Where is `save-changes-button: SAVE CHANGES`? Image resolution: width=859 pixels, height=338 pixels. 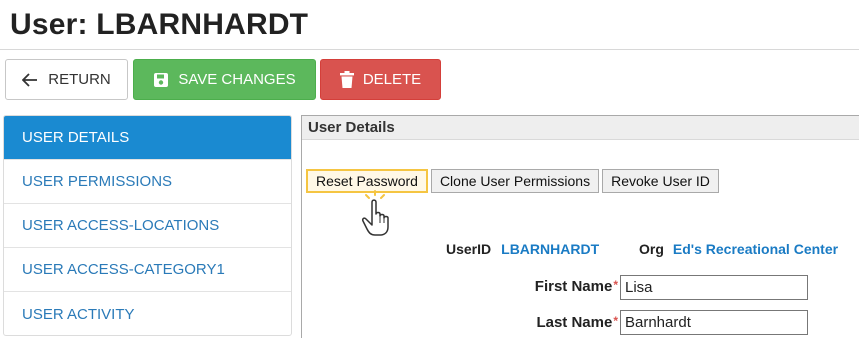 save-changes-button: SAVE CHANGES is located at coordinates (224, 79).